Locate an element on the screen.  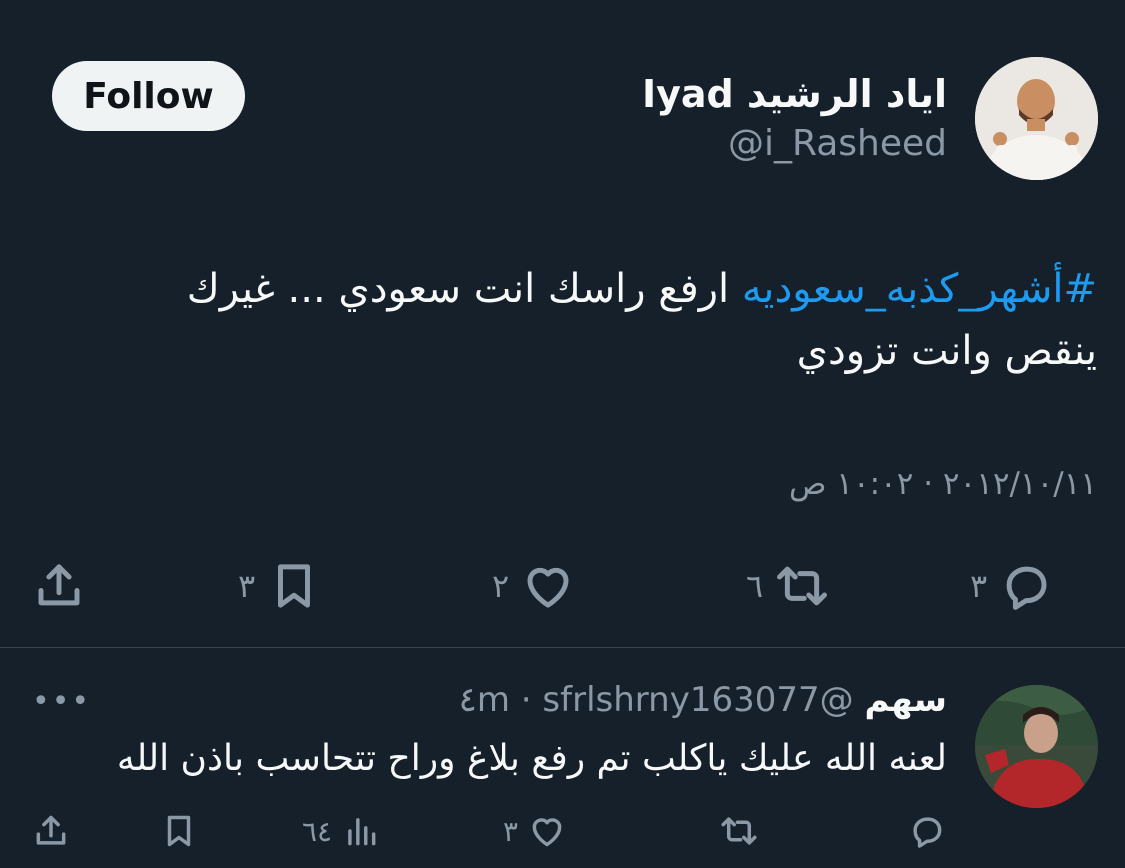
reply-reply-action is located at coordinates (927, 831).